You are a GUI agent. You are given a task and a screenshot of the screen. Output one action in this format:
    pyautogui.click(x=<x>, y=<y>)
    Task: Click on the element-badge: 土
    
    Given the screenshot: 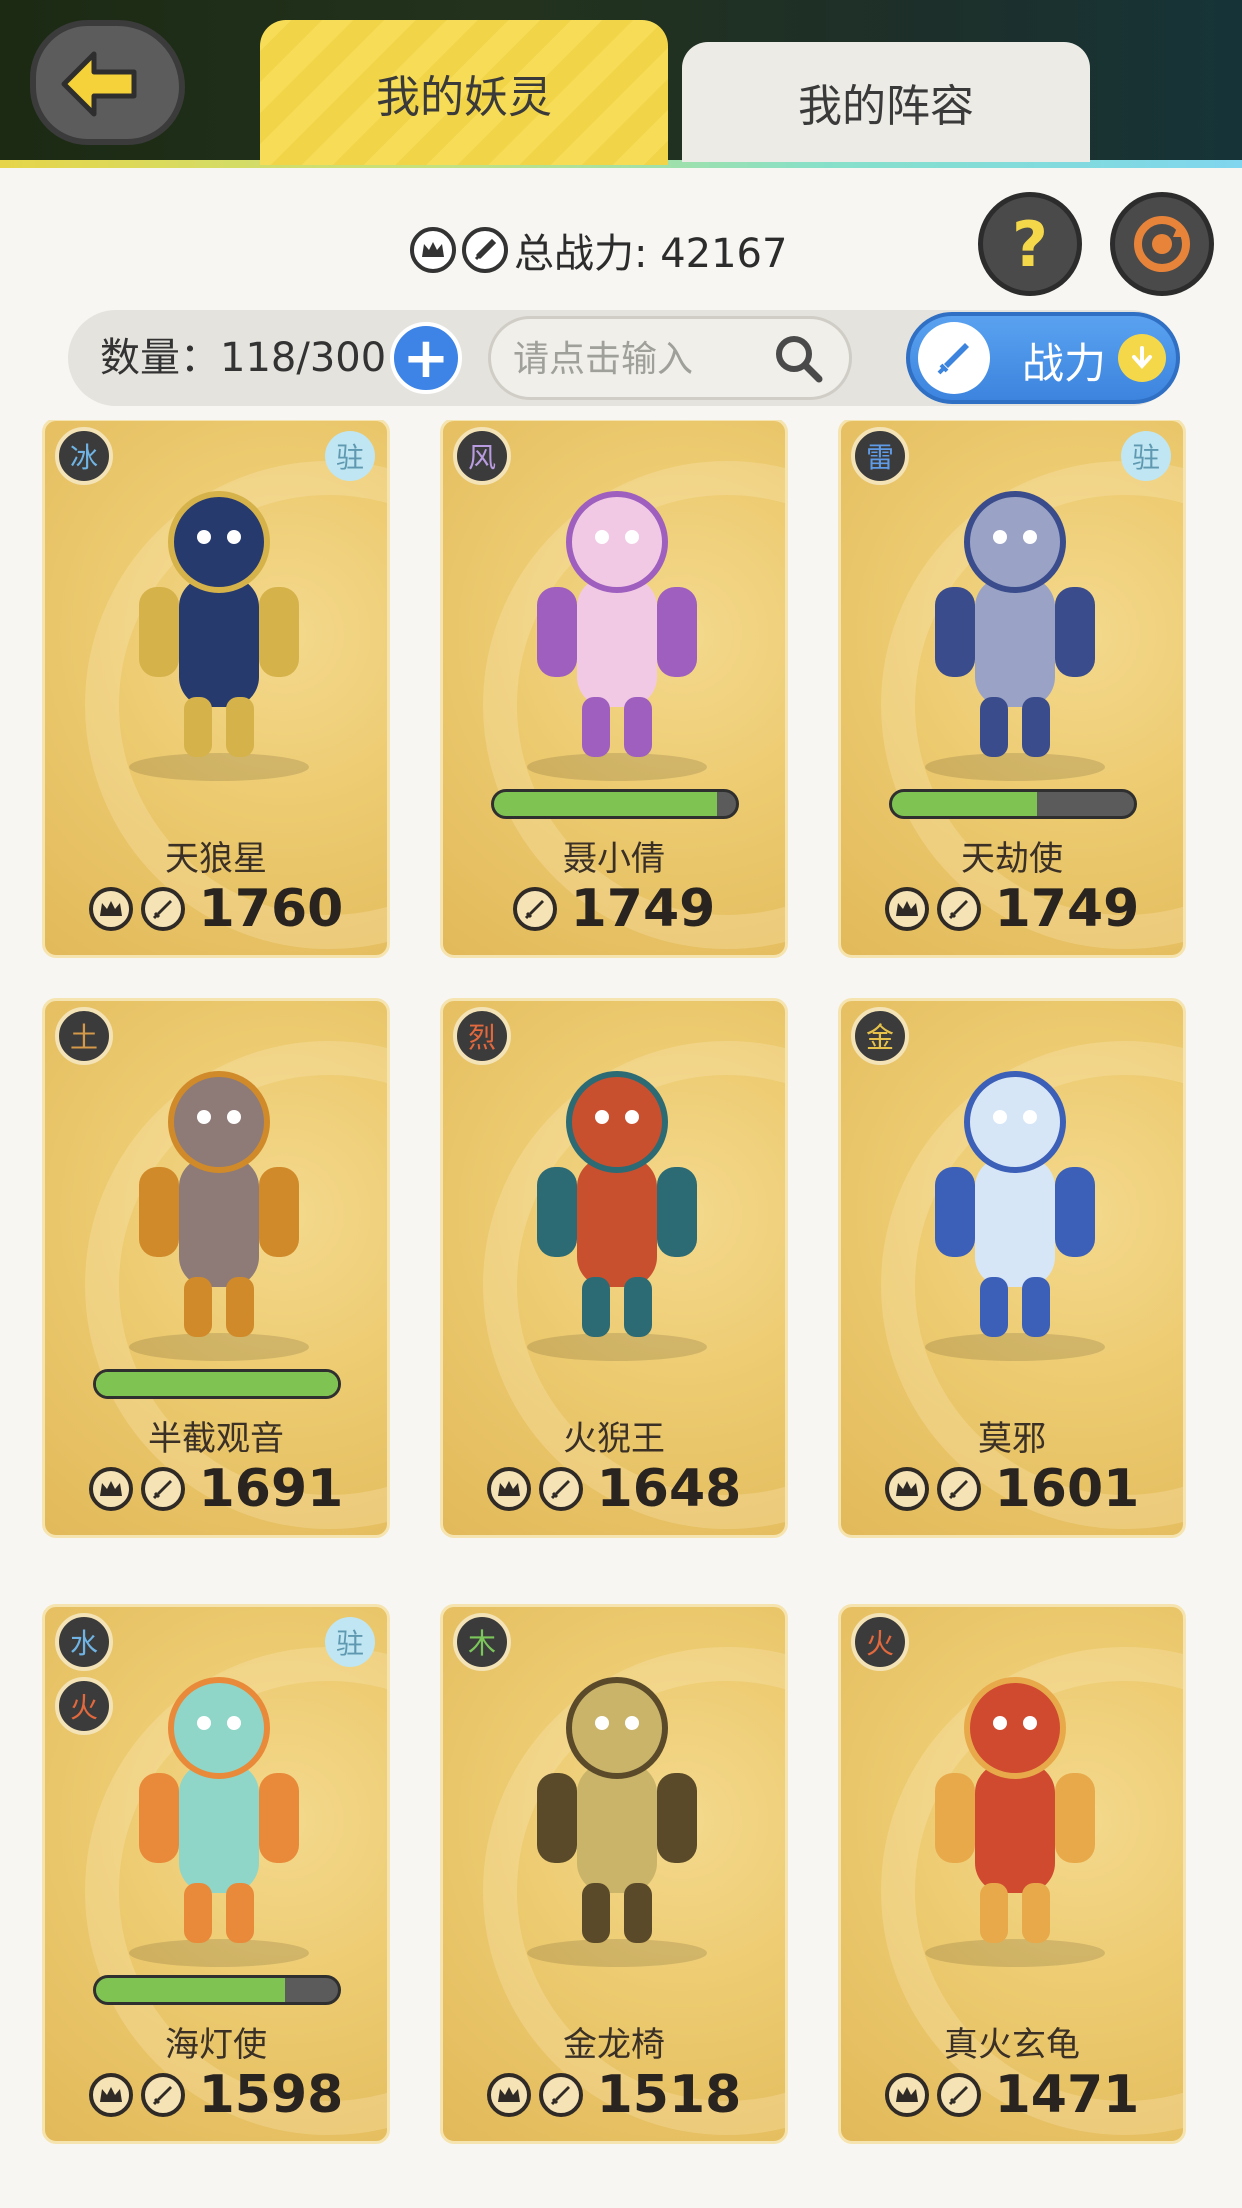 What is the action you would take?
    pyautogui.click(x=84, y=1036)
    